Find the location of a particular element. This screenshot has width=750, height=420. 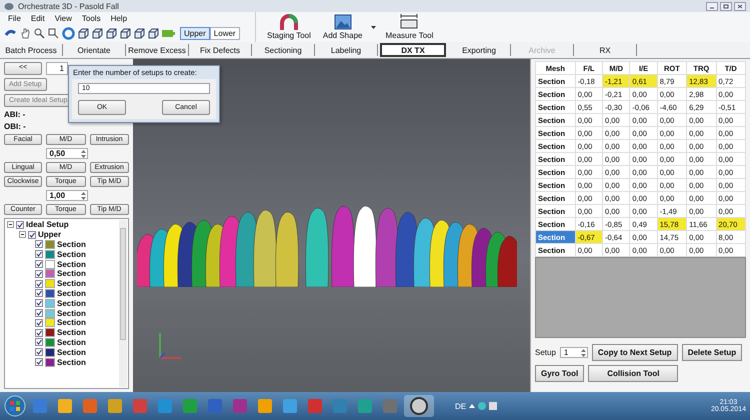

arch-icon is located at coordinates (289, 22).